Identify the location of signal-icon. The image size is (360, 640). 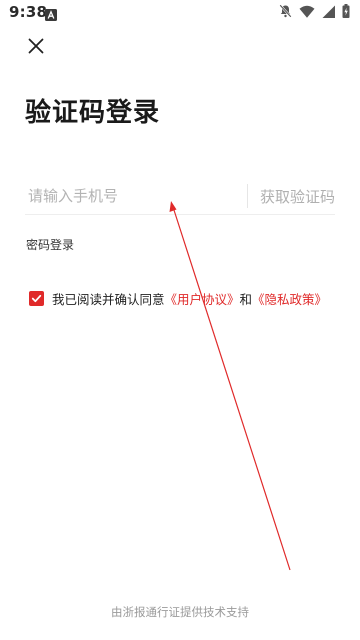
(328, 12).